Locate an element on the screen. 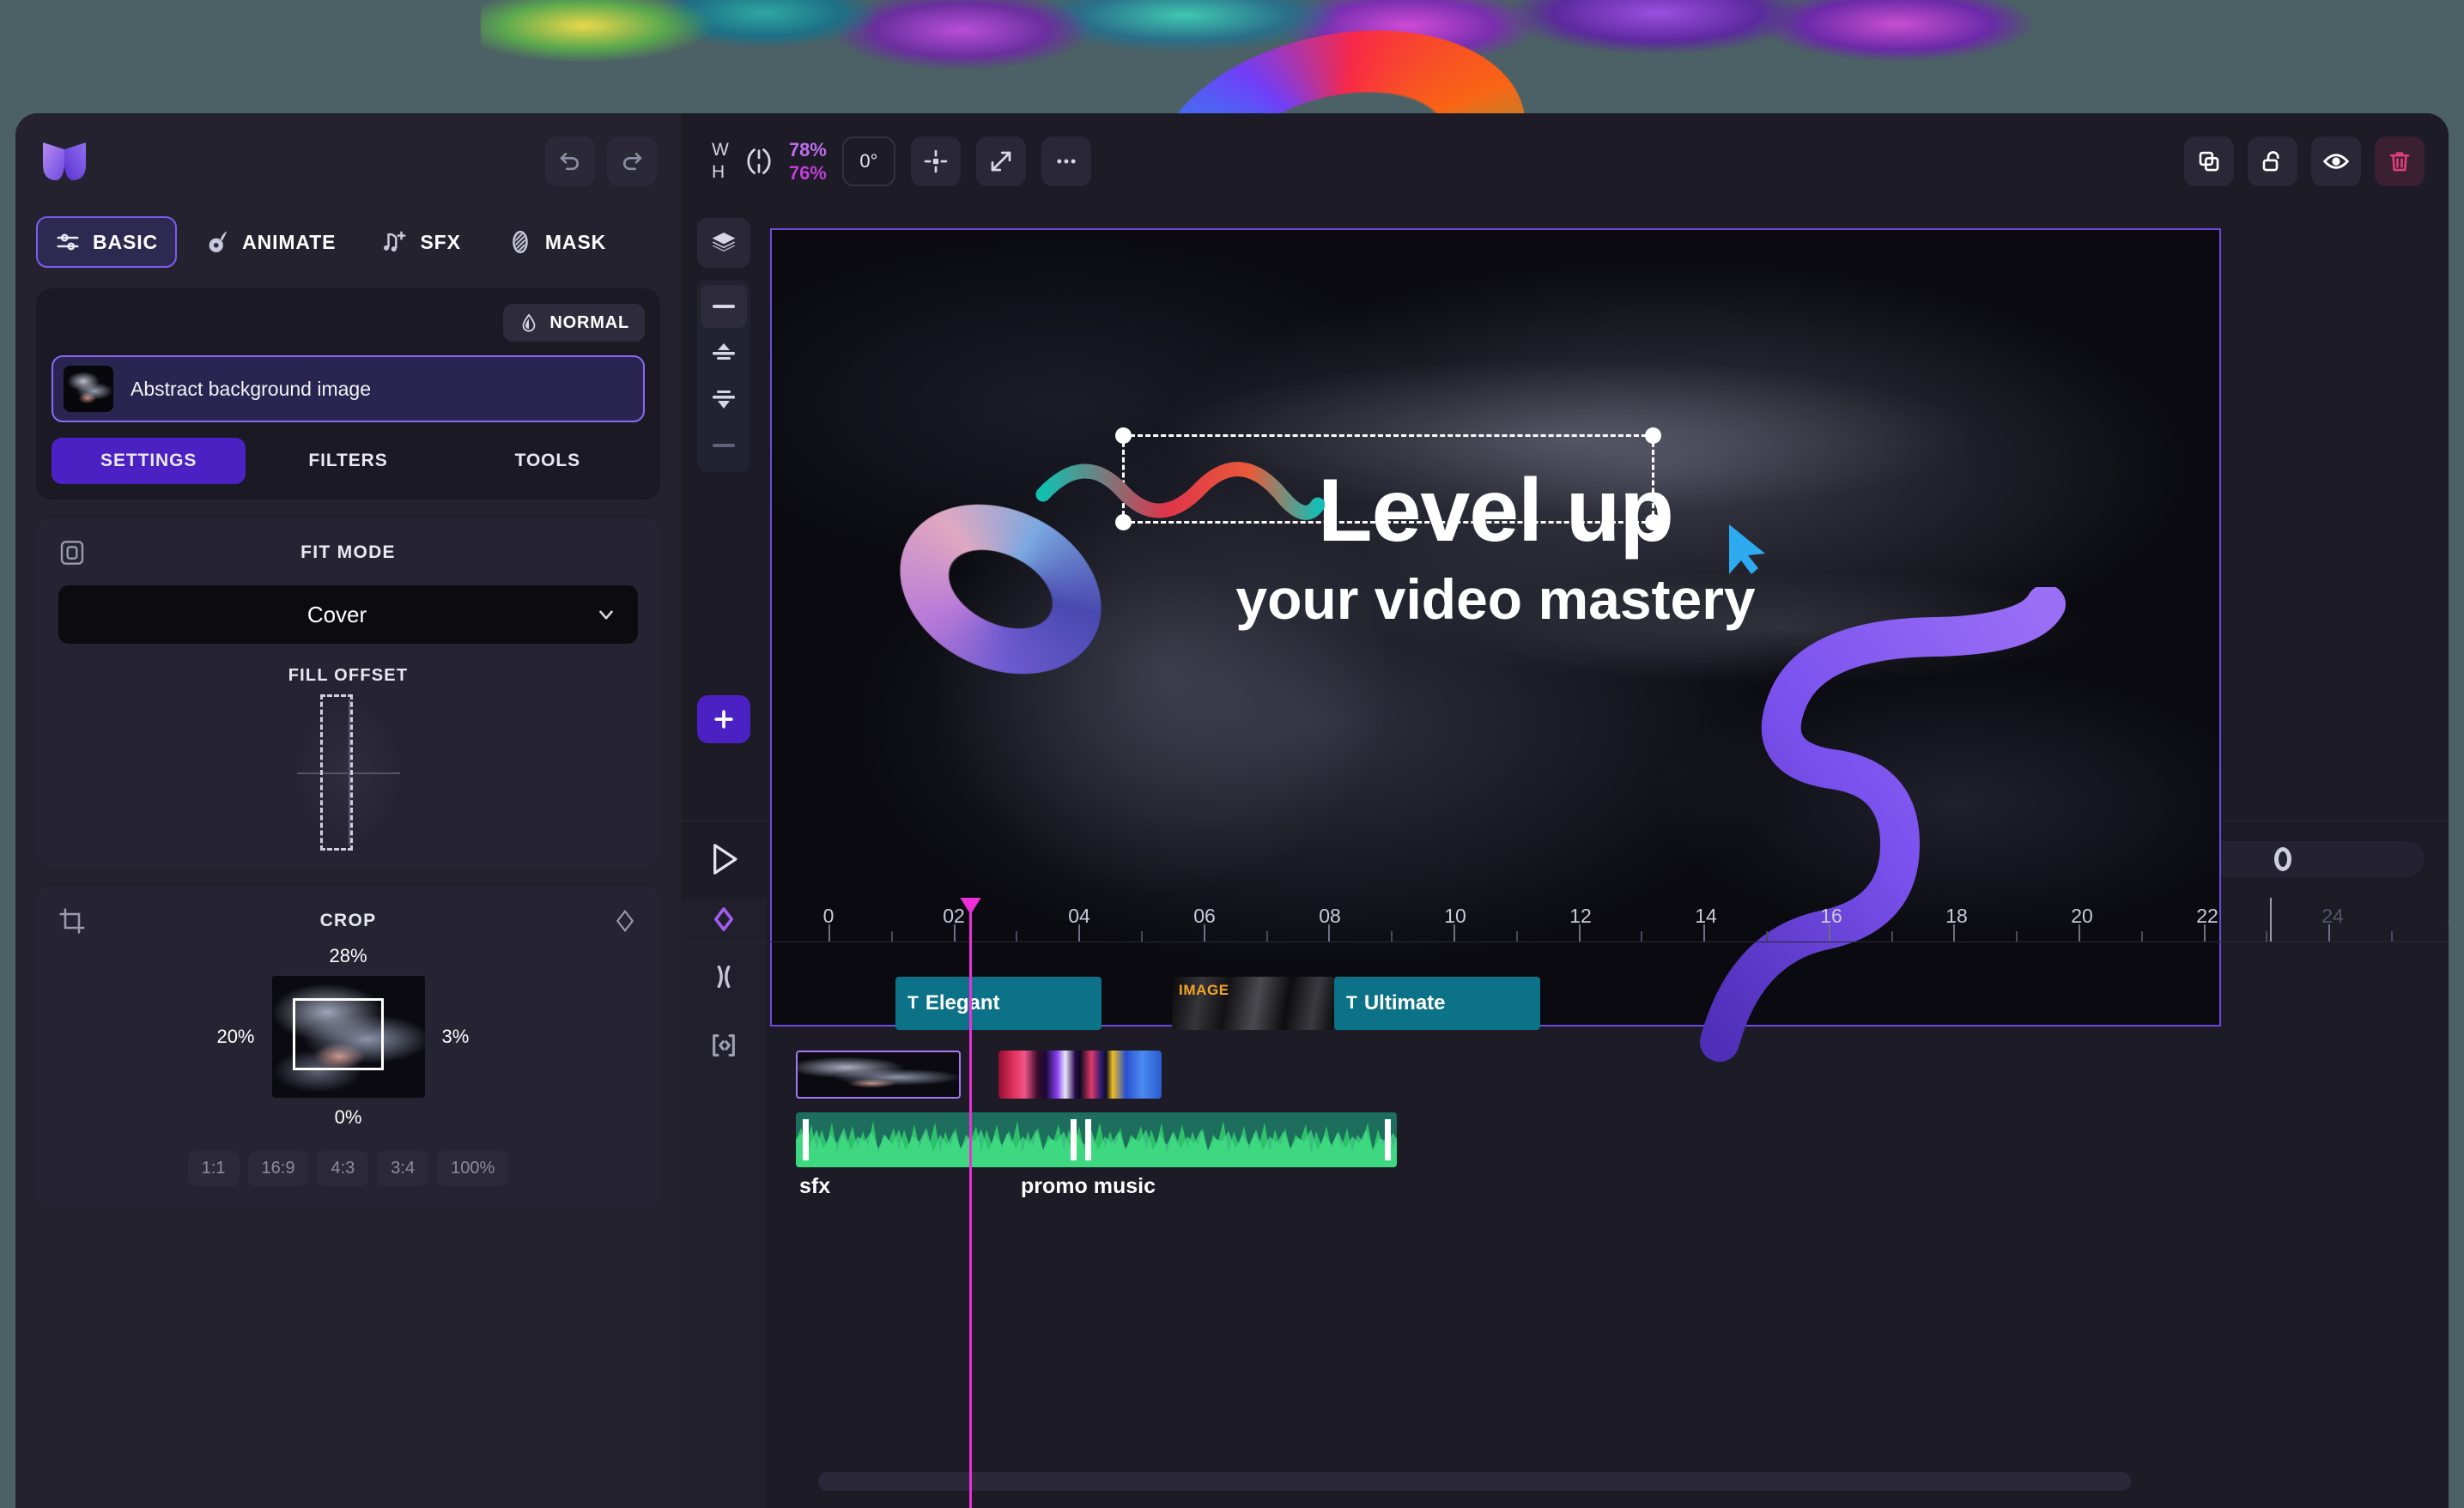  align-center-button is located at coordinates (724, 446).